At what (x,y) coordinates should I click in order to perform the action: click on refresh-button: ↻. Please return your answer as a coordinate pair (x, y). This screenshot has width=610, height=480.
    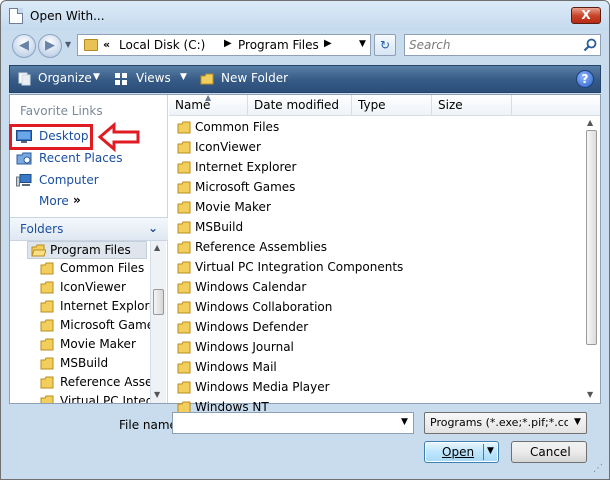
    Looking at the image, I should click on (385, 45).